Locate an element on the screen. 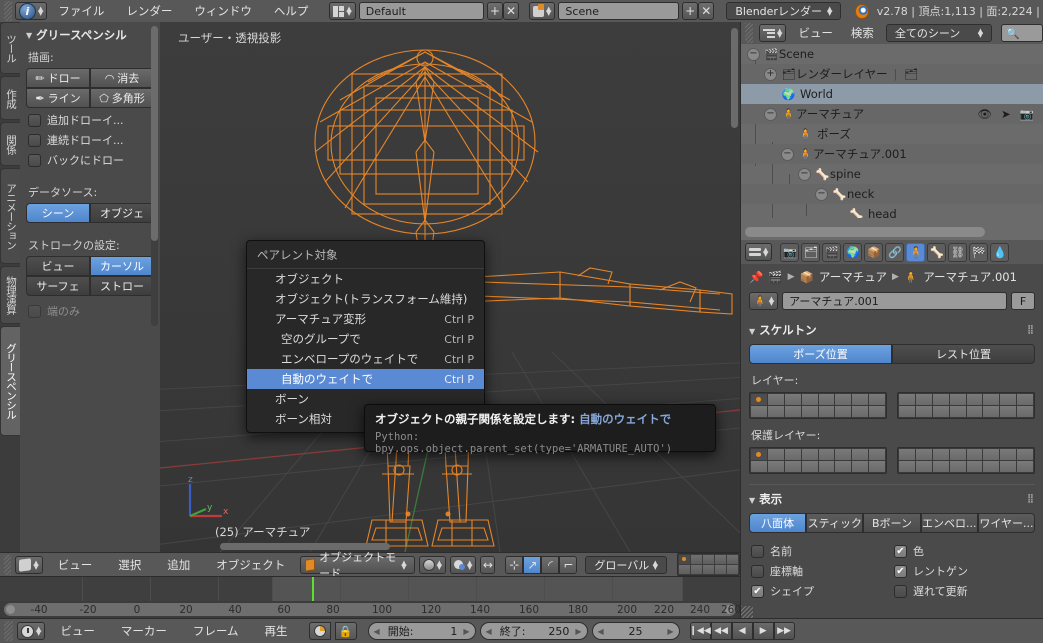  outliner-menu-view: ビュー is located at coordinates (815, 33).